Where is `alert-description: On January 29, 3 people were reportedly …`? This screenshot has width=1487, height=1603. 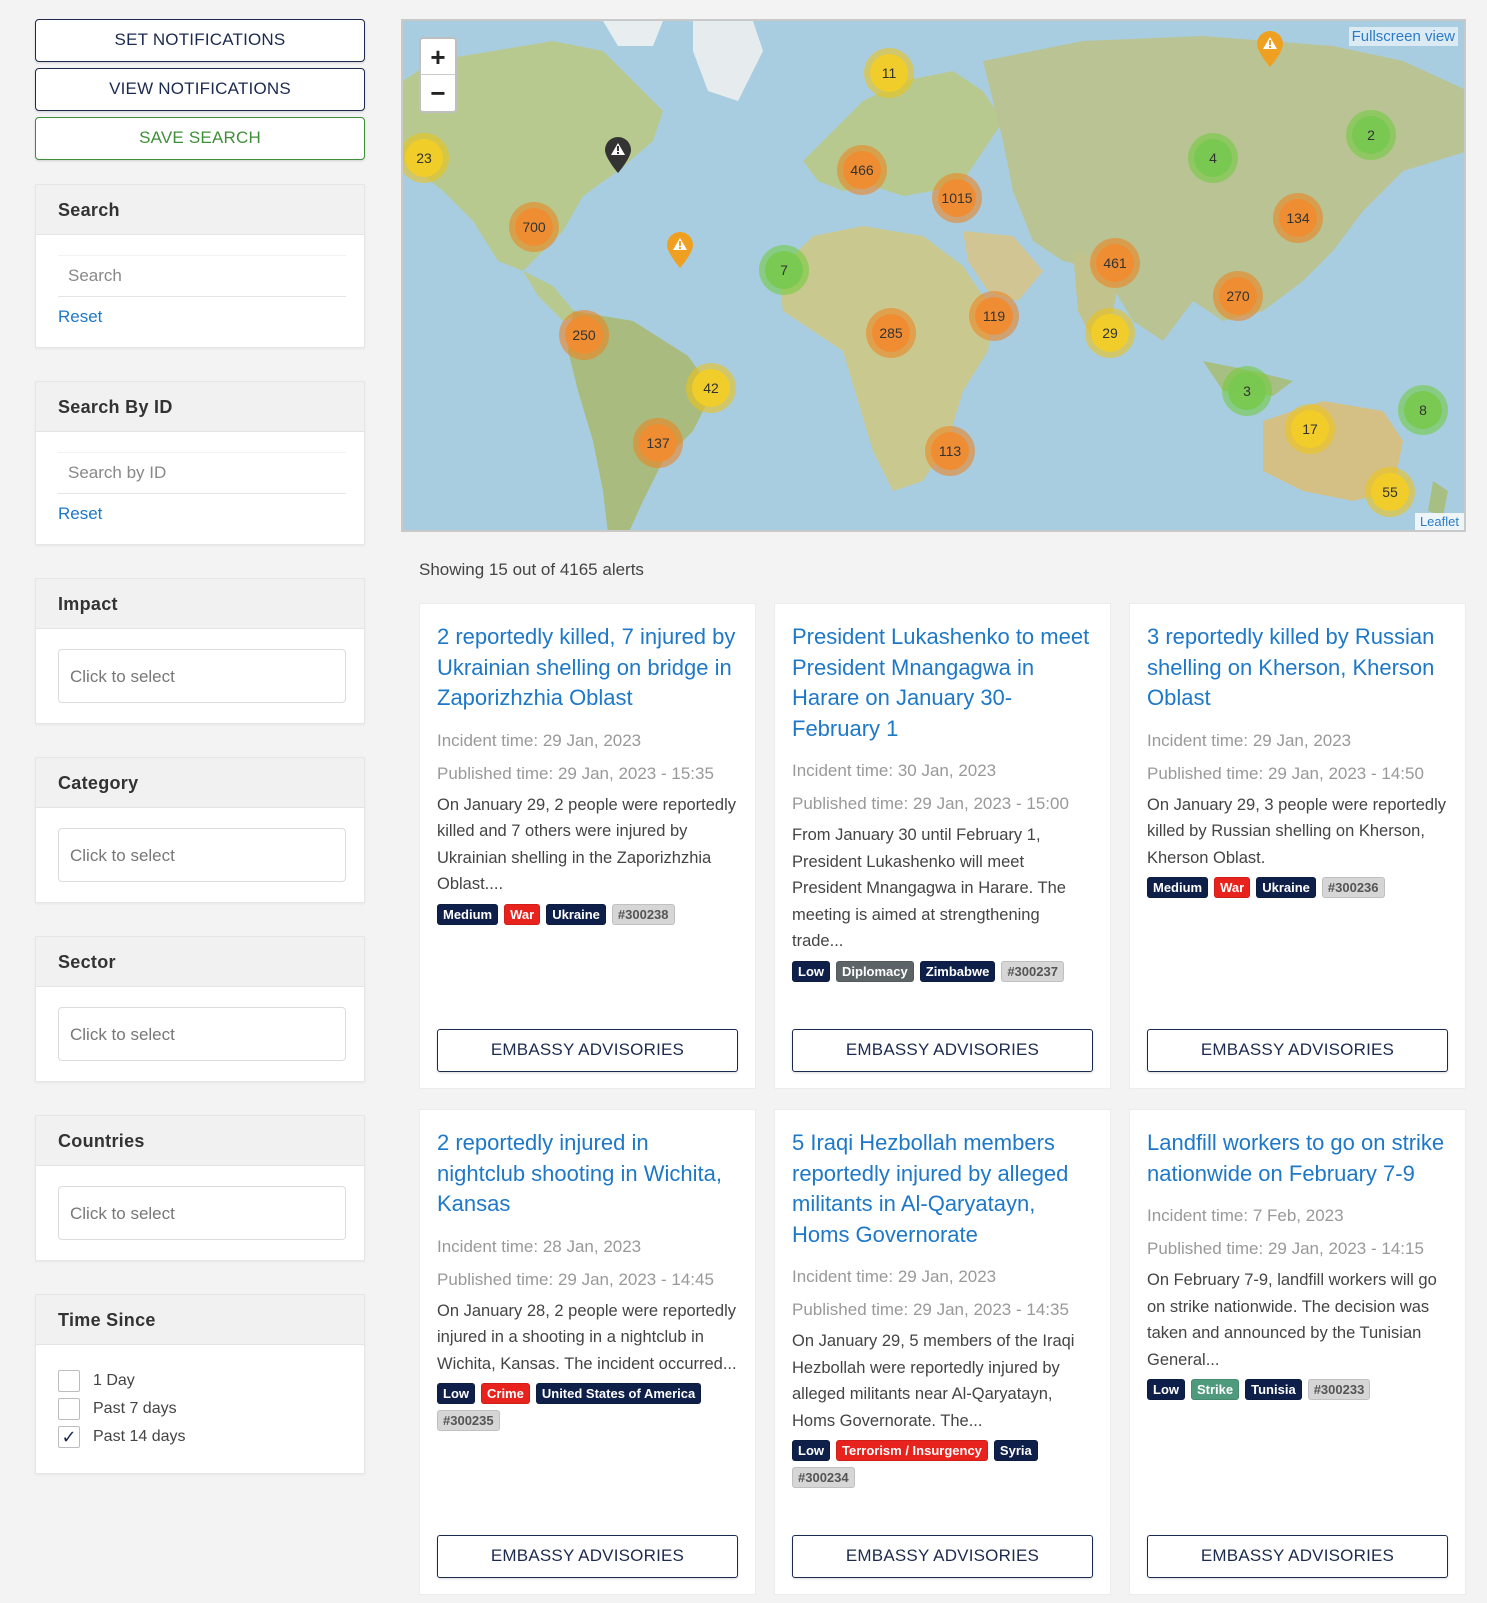
alert-description: On January 29, 3 people were reportedly … is located at coordinates (1297, 831).